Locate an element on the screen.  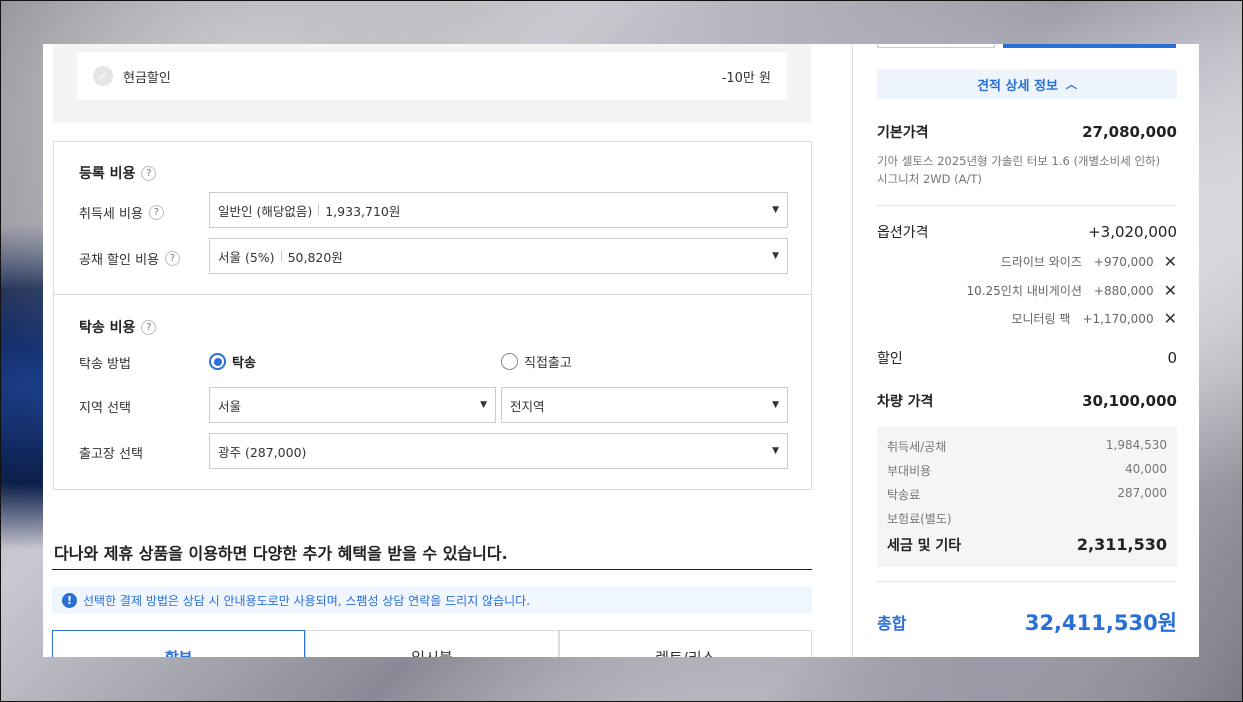
bond-discount-select: 서울 (5%) 50,820원 ▼ is located at coordinates (498, 256).